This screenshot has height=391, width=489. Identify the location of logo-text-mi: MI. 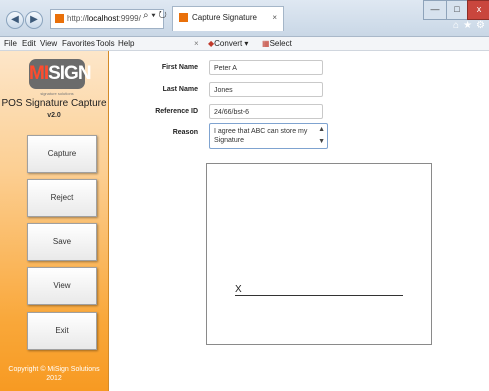
(39, 73).